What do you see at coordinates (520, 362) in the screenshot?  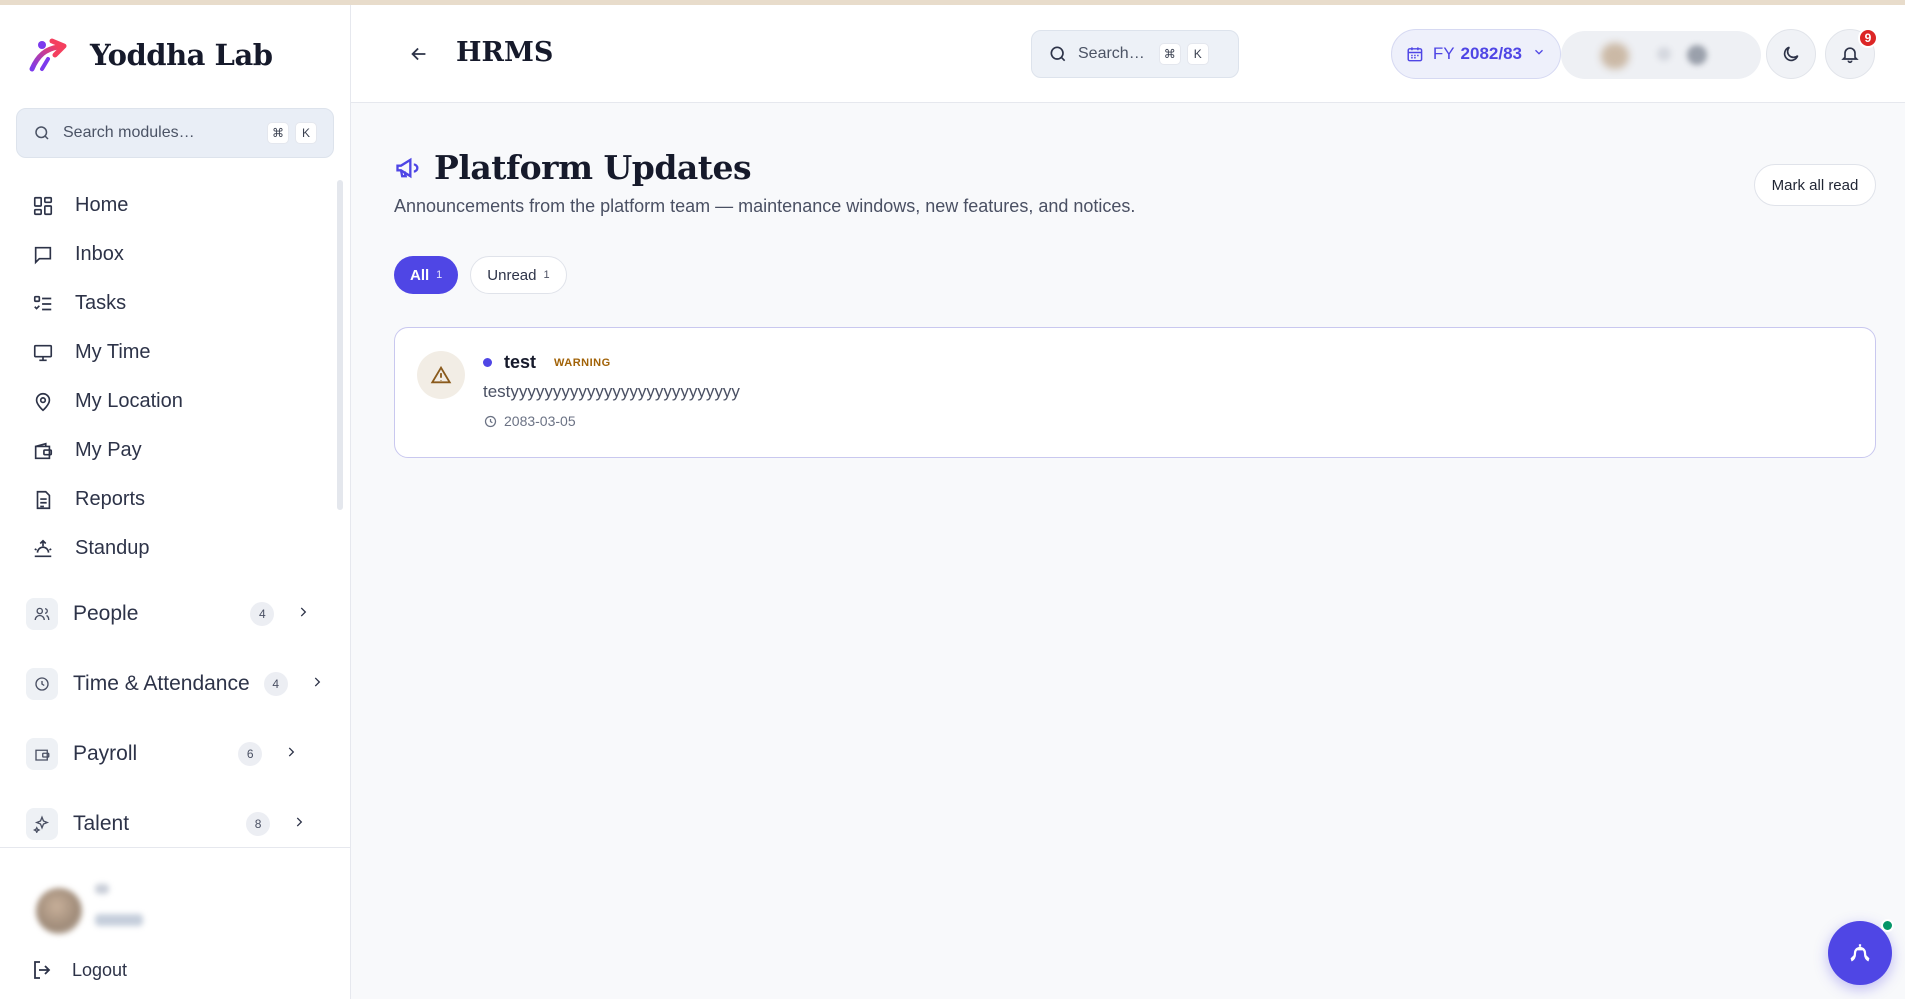 I see `announcement-title: test` at bounding box center [520, 362].